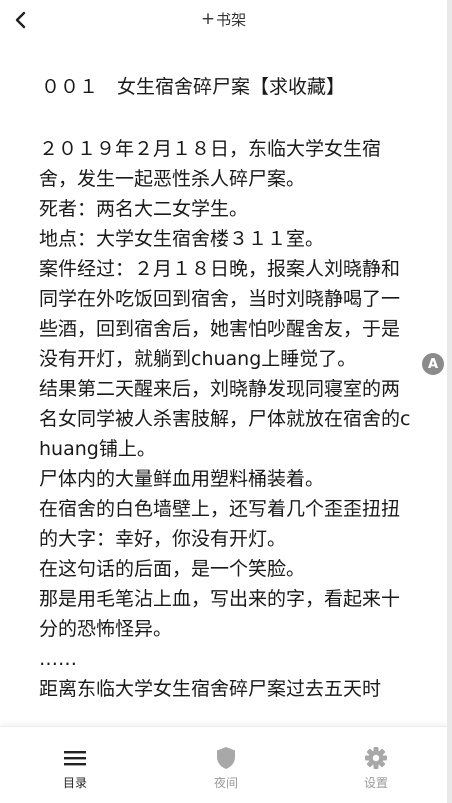  Describe the element at coordinates (376, 758) in the screenshot. I see `gear-icon` at that location.